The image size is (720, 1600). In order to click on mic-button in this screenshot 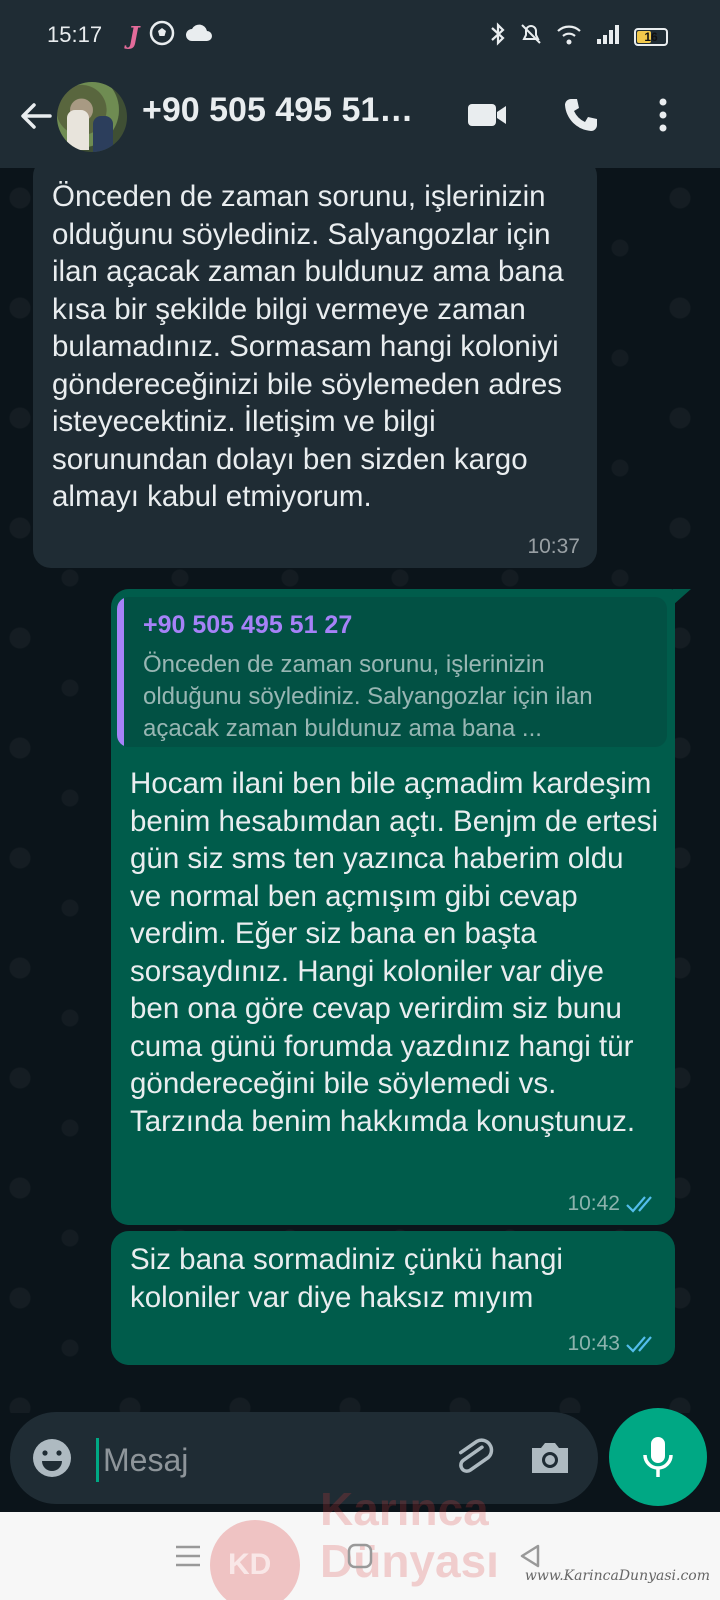, I will do `click(658, 1457)`.